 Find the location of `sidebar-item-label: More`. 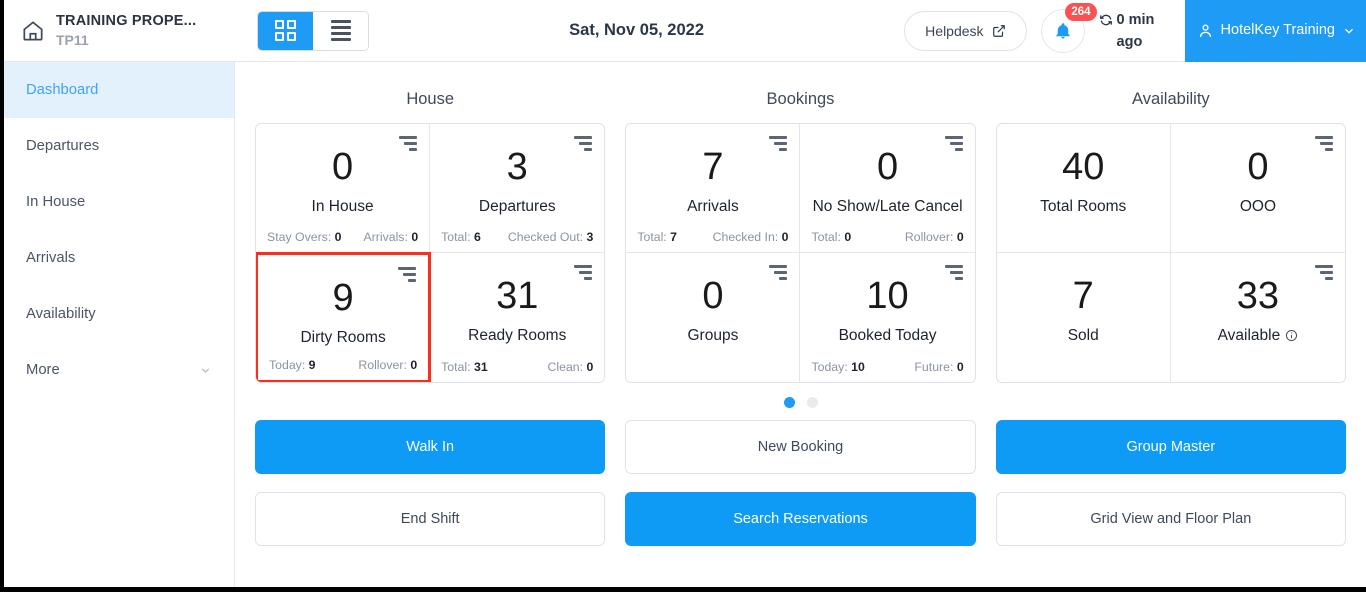

sidebar-item-label: More is located at coordinates (43, 370).